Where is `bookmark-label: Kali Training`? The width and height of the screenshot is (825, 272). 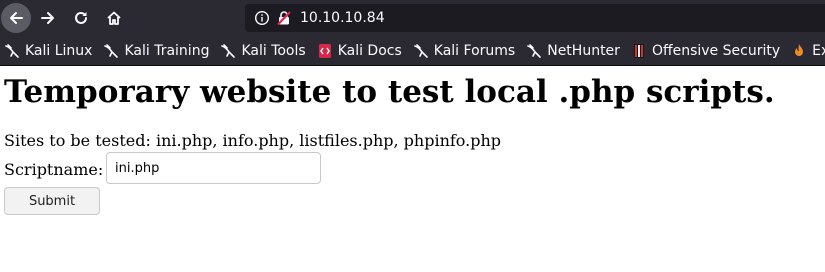
bookmark-label: Kali Training is located at coordinates (167, 50).